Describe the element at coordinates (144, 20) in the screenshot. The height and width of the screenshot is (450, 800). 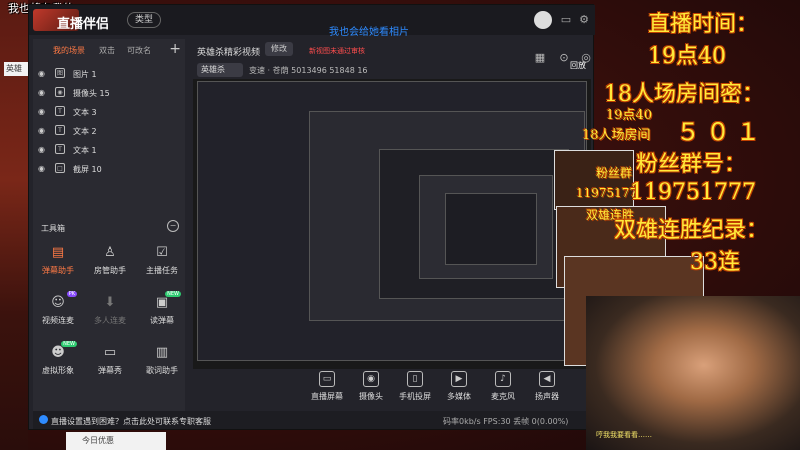
I see `type-button: 类型` at that location.